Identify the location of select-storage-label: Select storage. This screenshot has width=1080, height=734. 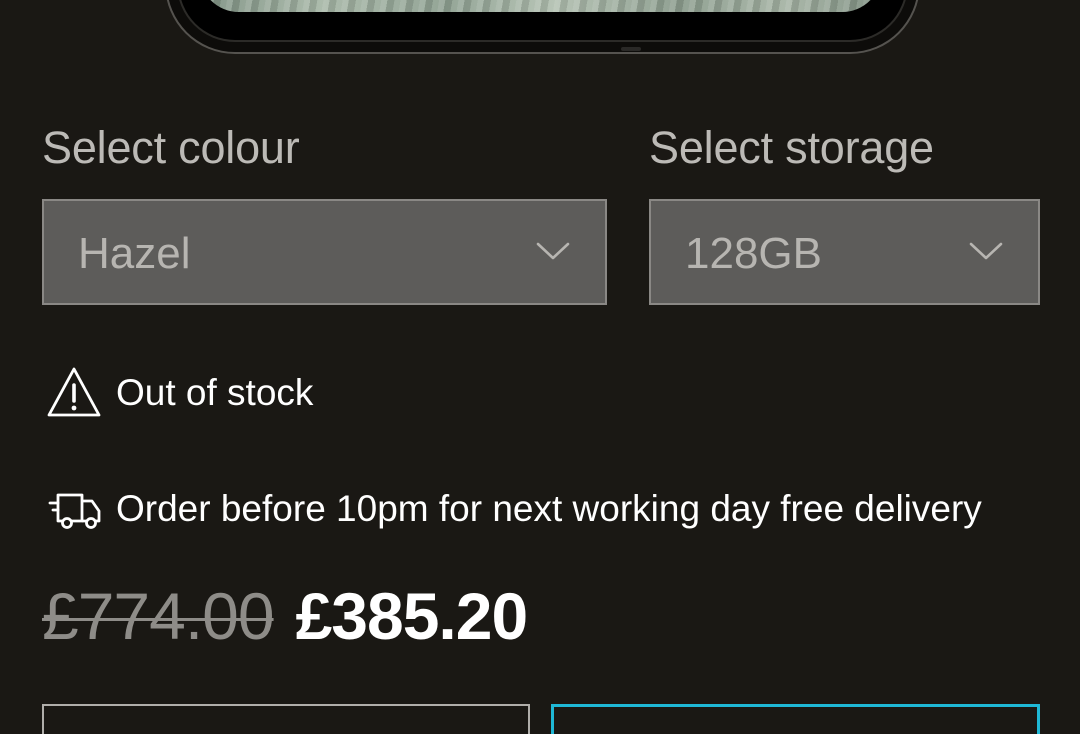
(791, 147).